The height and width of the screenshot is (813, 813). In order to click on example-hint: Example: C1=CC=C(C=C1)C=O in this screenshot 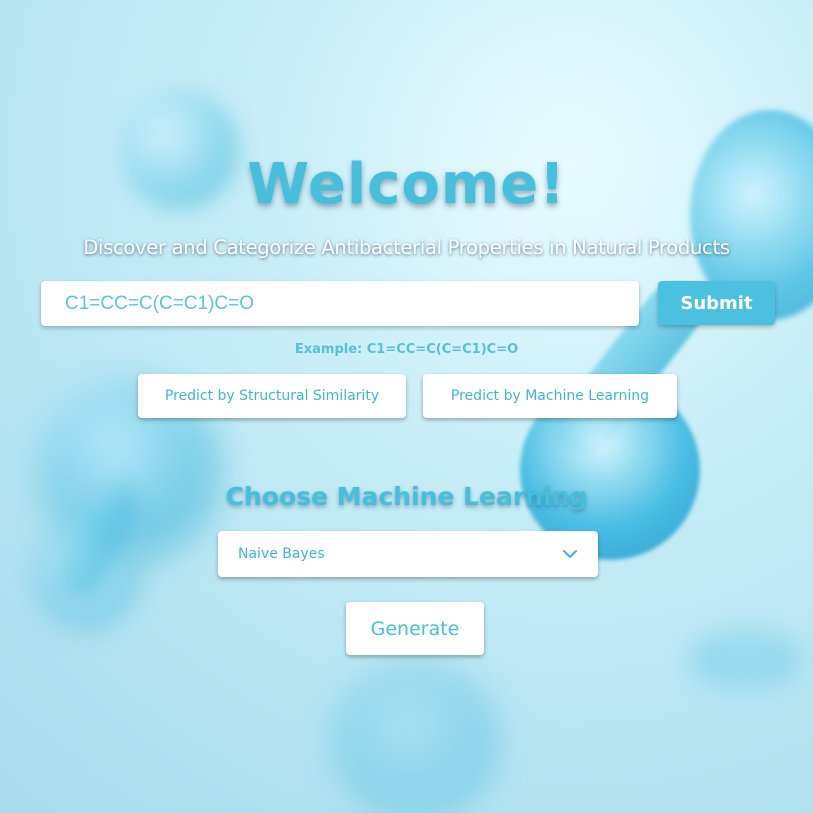, I will do `click(406, 349)`.